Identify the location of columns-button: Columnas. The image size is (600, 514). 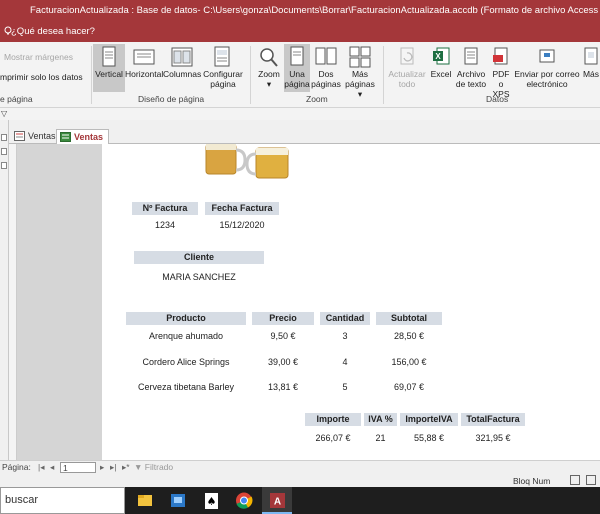
(182, 68).